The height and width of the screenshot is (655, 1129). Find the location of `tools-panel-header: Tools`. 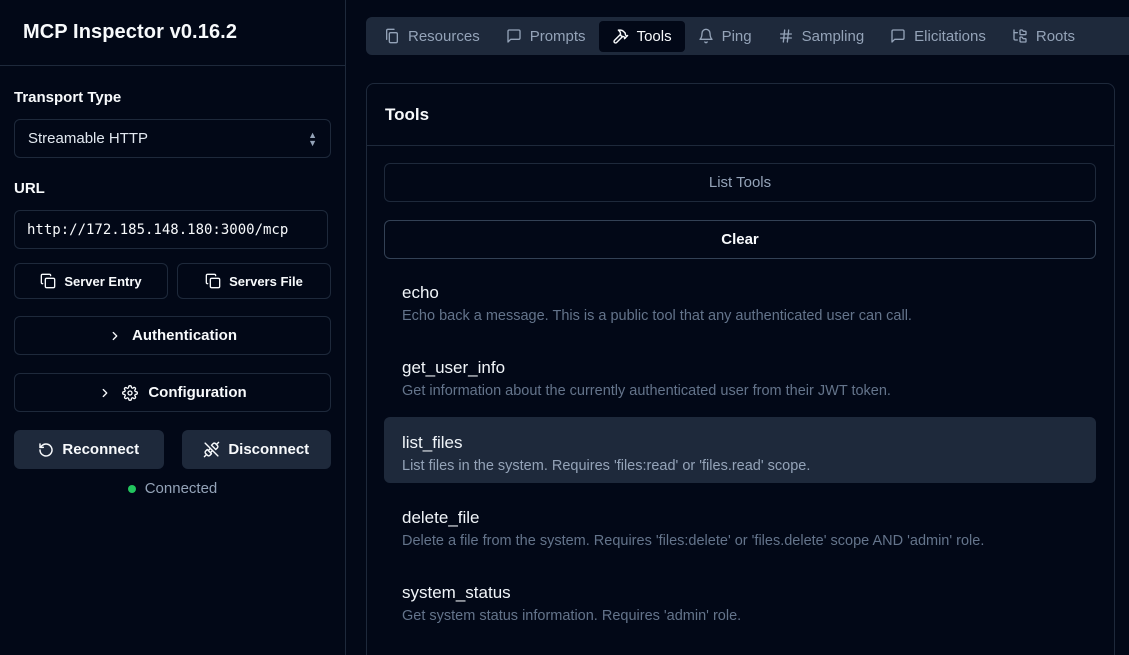

tools-panel-header: Tools is located at coordinates (740, 115).